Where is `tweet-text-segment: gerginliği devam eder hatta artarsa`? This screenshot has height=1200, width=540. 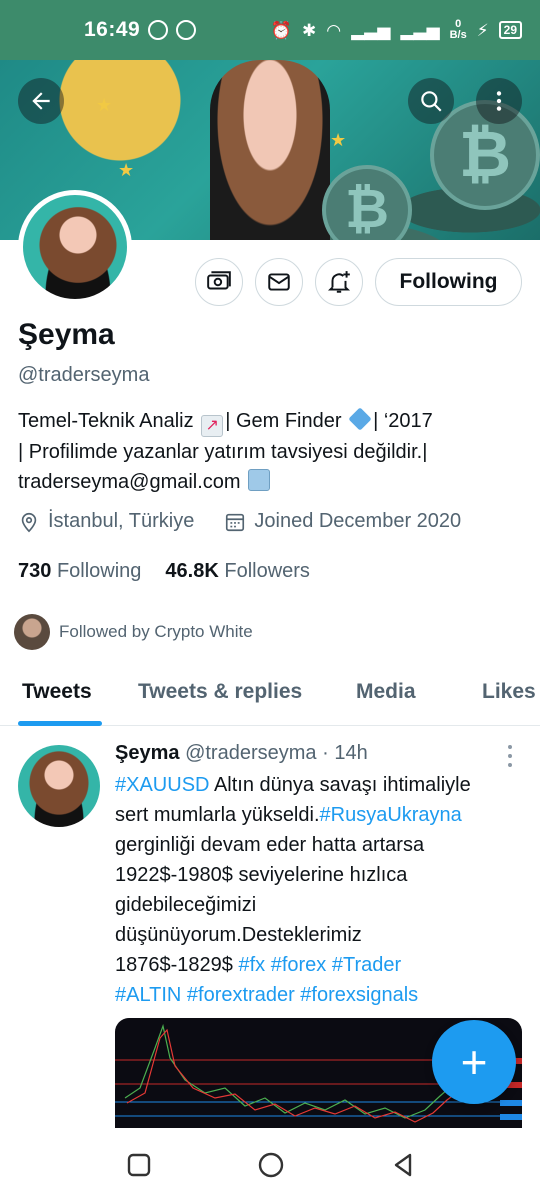 tweet-text-segment: gerginliği devam eder hatta artarsa is located at coordinates (270, 845).